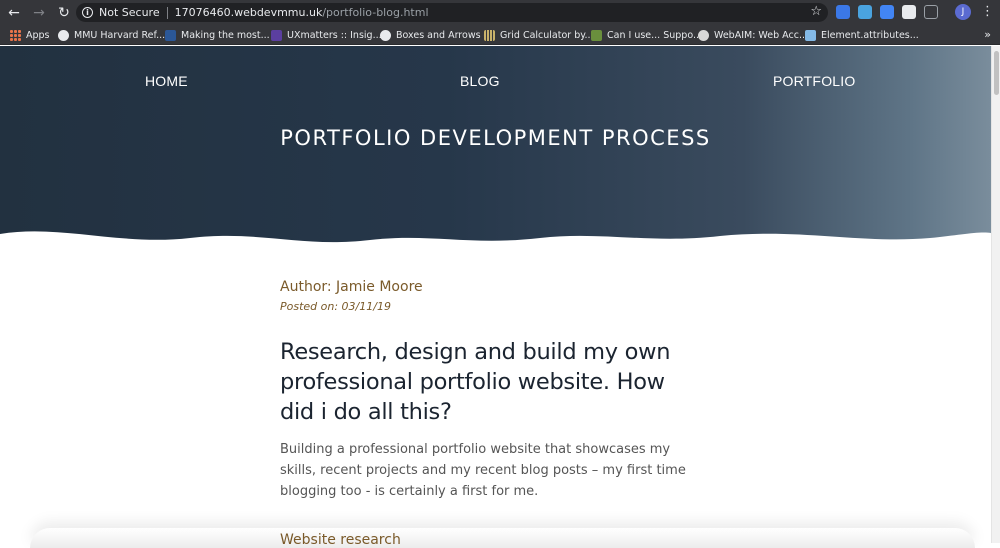  Describe the element at coordinates (129, 12) in the screenshot. I see `security-label: Not Secure` at that location.